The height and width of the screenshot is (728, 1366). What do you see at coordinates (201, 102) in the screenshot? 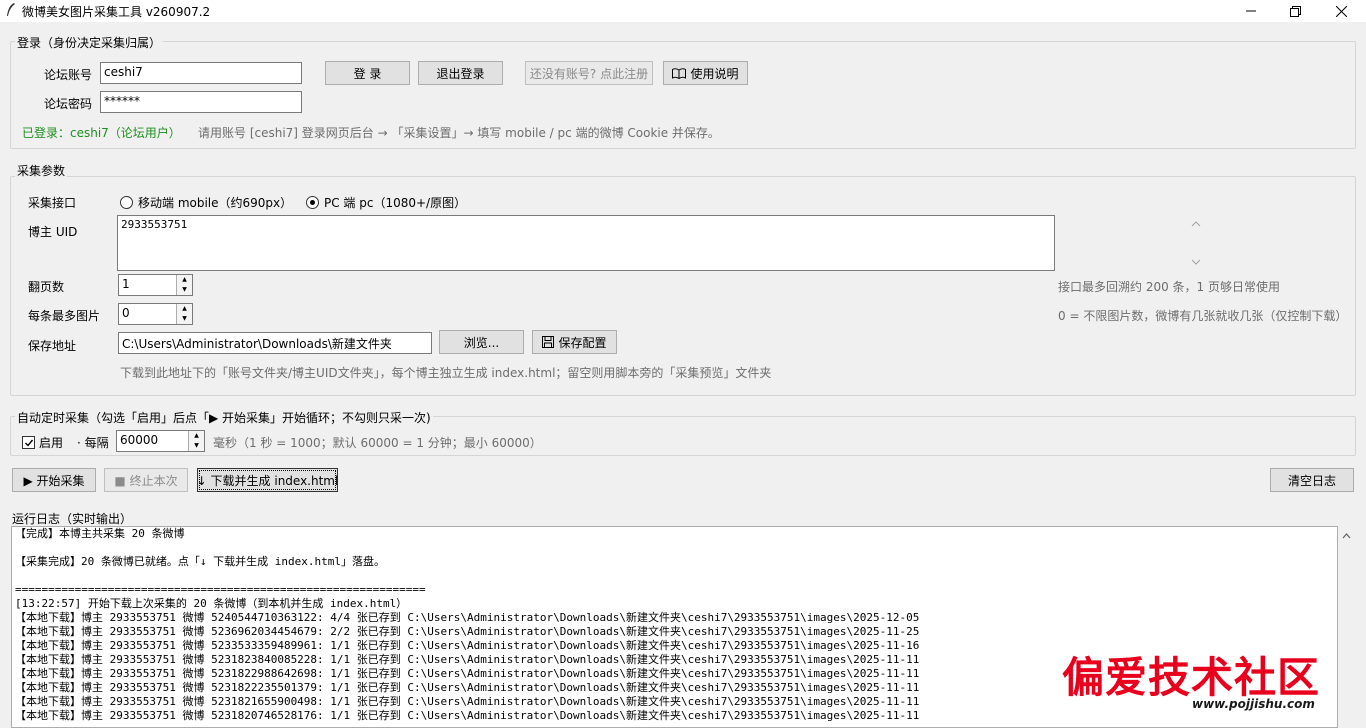
I see `password-input: ******` at bounding box center [201, 102].